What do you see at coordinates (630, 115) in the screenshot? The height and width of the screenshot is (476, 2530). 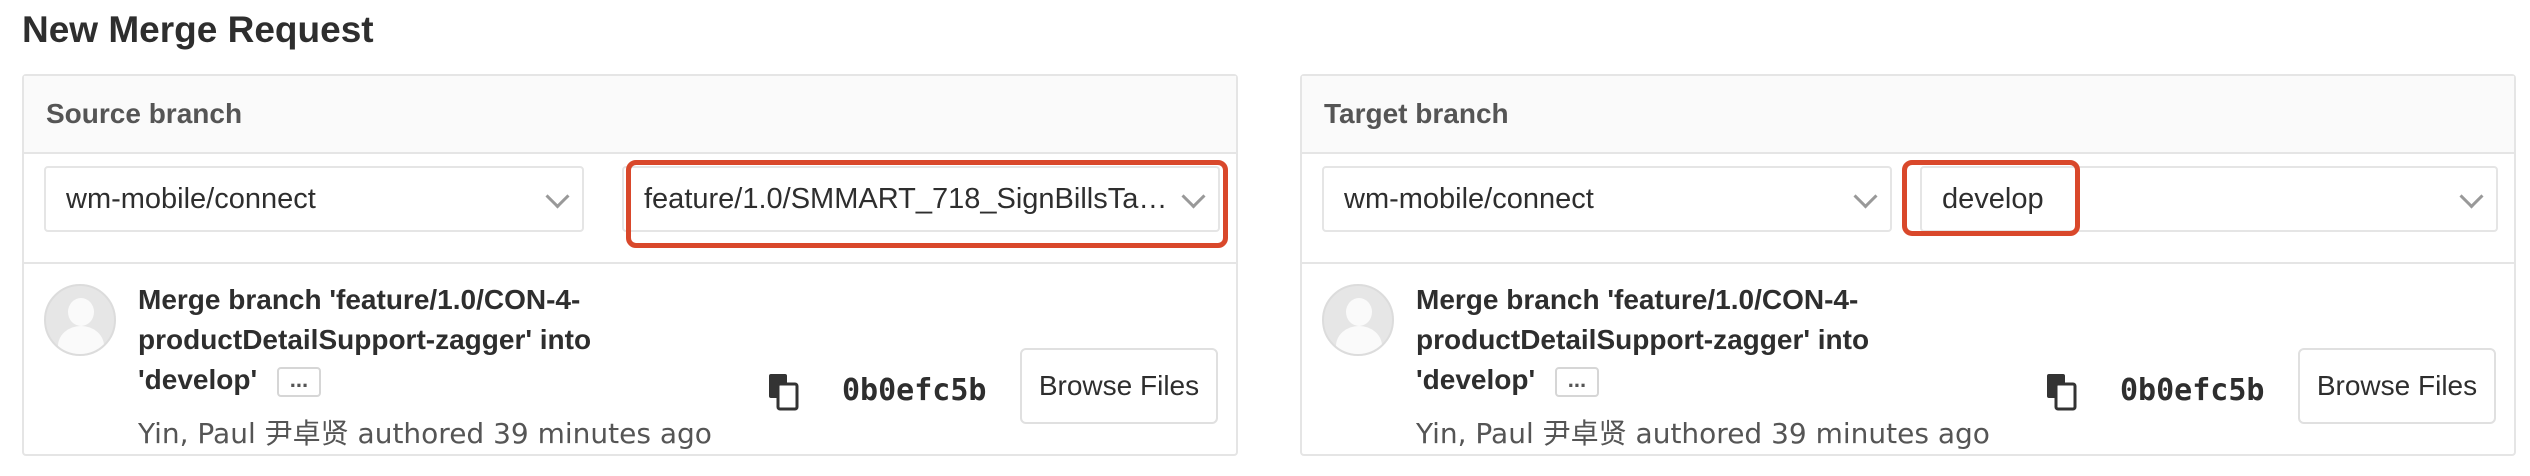 I see `source-branch-header: Source branch` at bounding box center [630, 115].